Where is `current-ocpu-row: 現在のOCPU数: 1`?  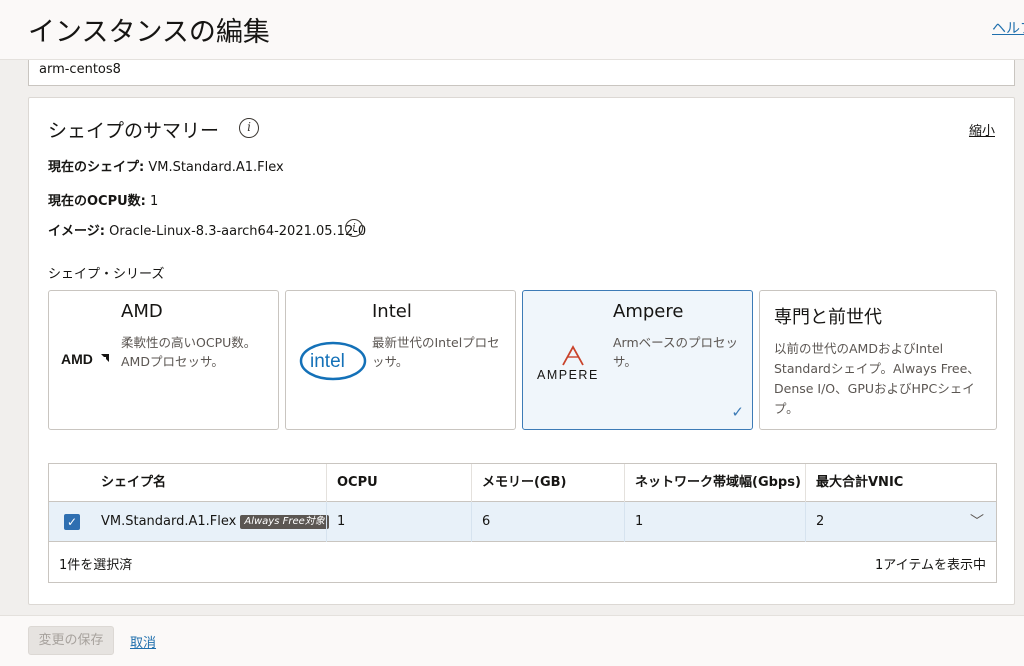 current-ocpu-row: 現在のOCPU数: 1 is located at coordinates (103, 199).